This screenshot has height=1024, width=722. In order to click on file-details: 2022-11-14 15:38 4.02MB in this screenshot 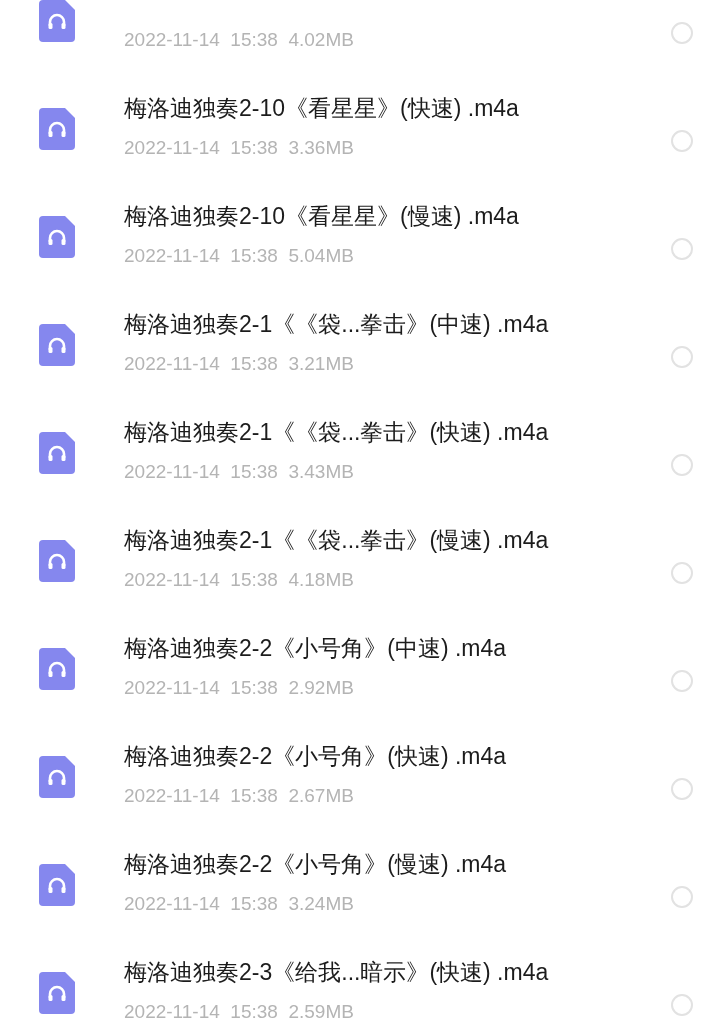, I will do `click(239, 40)`.